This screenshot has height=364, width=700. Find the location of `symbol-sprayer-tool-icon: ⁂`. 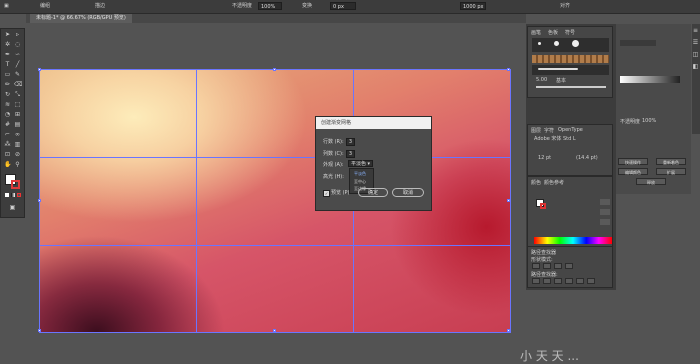

symbol-sprayer-tool-icon: ⁂ is located at coordinates (7, 145).